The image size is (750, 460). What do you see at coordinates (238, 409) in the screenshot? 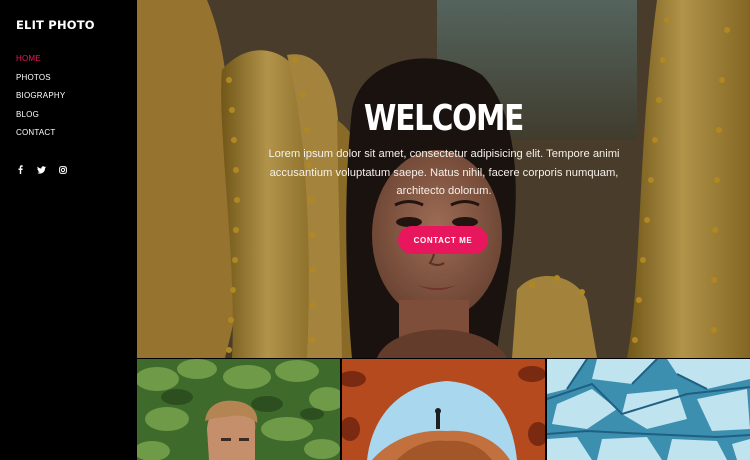
I see `gallery-thumbnail-foliage-portrait` at bounding box center [238, 409].